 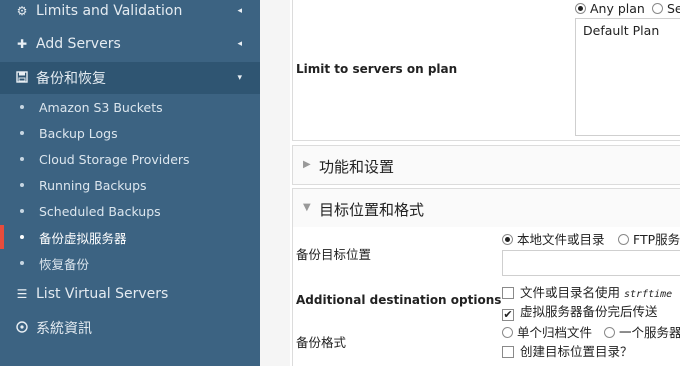 I want to click on section-features-header: ▶ 功能和设置, so click(x=486, y=165).